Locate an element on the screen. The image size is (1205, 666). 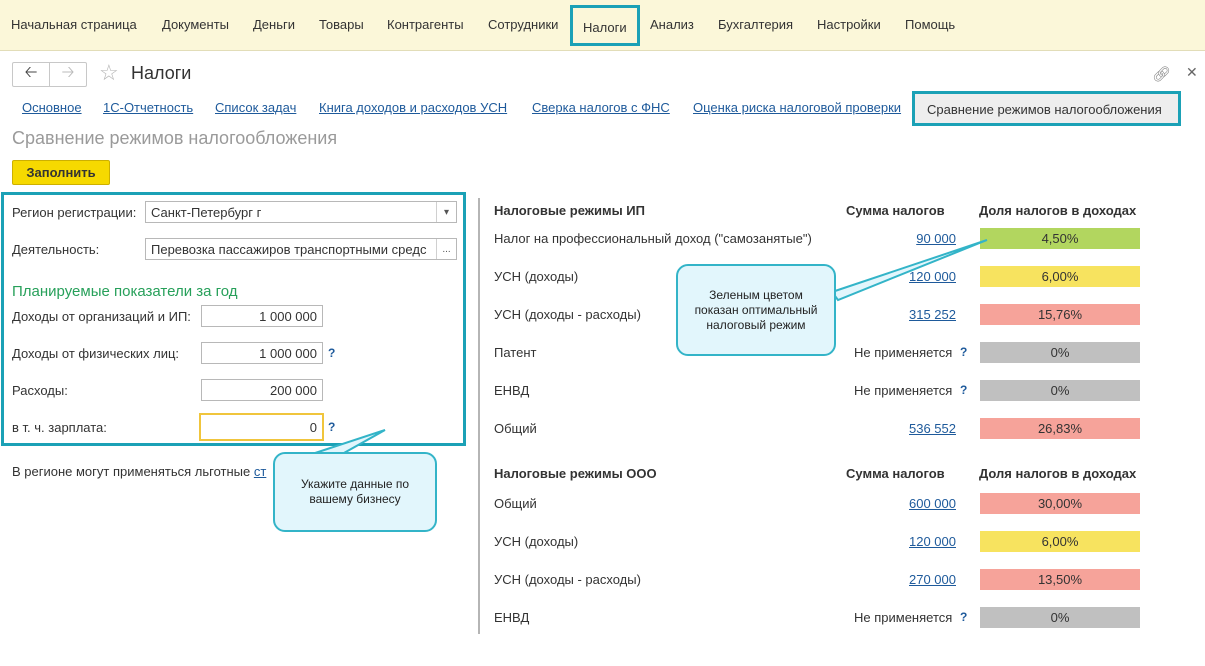
ip-row-name: ЕНВД is located at coordinates (512, 390).